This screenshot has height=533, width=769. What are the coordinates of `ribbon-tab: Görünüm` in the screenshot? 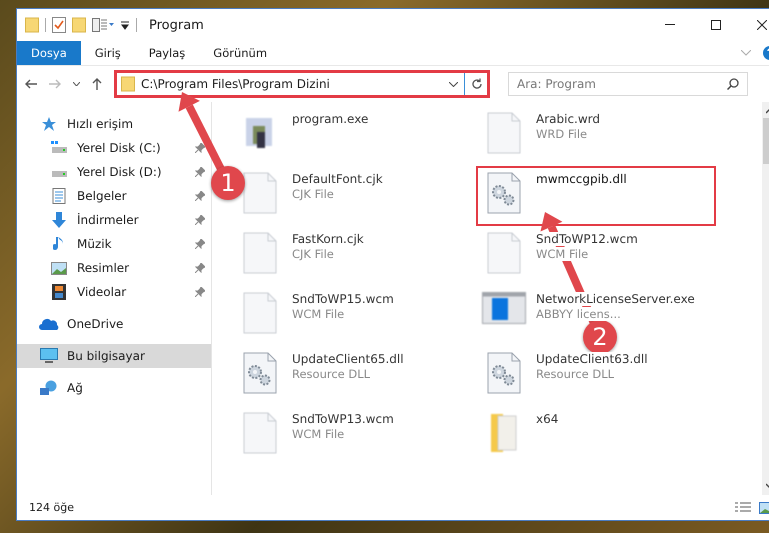 It's located at (240, 53).